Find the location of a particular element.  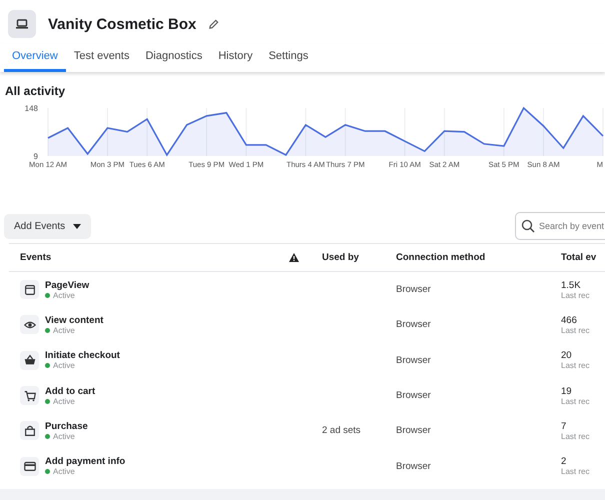

event-name: View content is located at coordinates (74, 320).